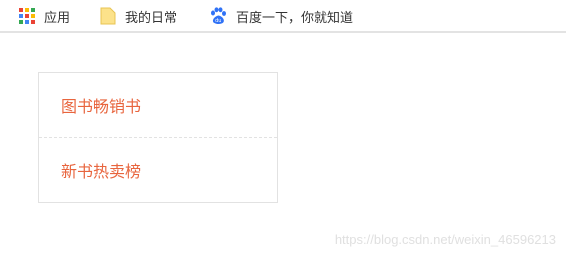 The width and height of the screenshot is (566, 259). What do you see at coordinates (27, 16) in the screenshot?
I see `apps-grid-icon` at bounding box center [27, 16].